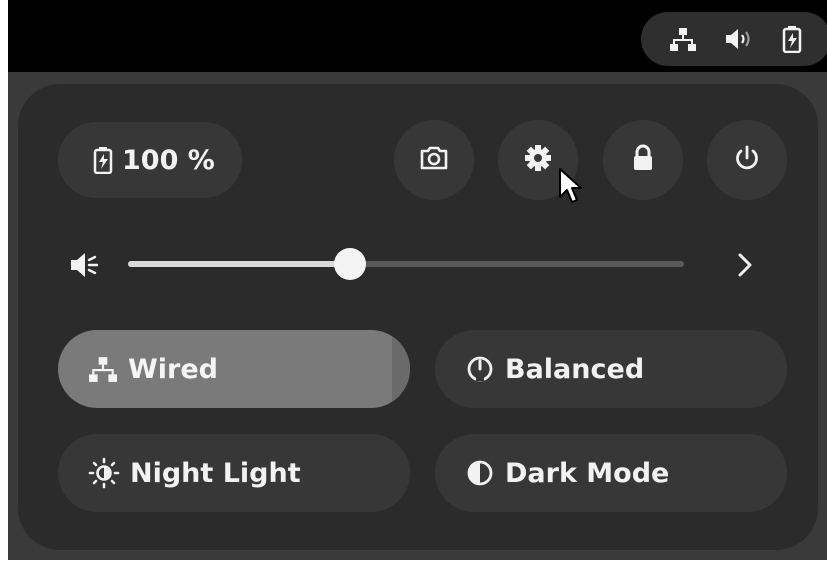 Image resolution: width=827 pixels, height=567 pixels. I want to click on volume-slider, so click(406, 264).